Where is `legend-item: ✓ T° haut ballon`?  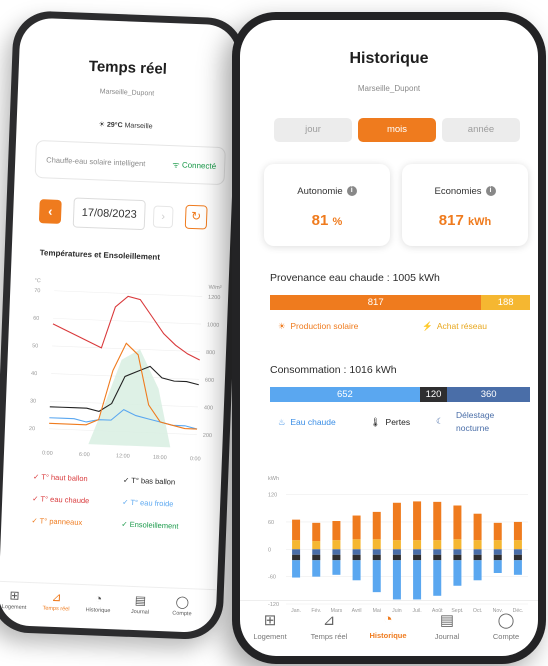 legend-item: ✓ T° haut ballon is located at coordinates (60, 477).